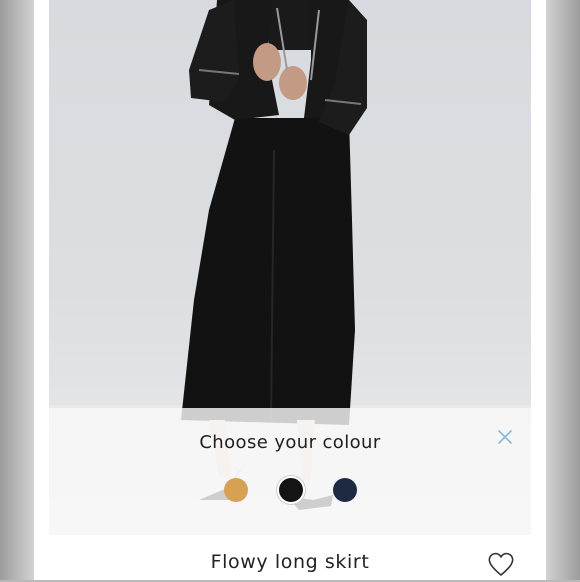 The height and width of the screenshot is (582, 580). What do you see at coordinates (345, 490) in the screenshot?
I see `colour-swatch-navy` at bounding box center [345, 490].